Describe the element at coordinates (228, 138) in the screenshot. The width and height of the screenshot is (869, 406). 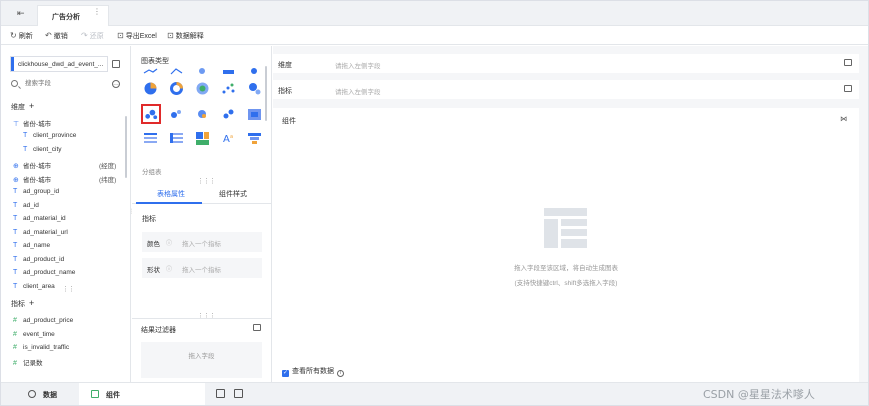
I see `word-cloud-icon: Aa` at that location.